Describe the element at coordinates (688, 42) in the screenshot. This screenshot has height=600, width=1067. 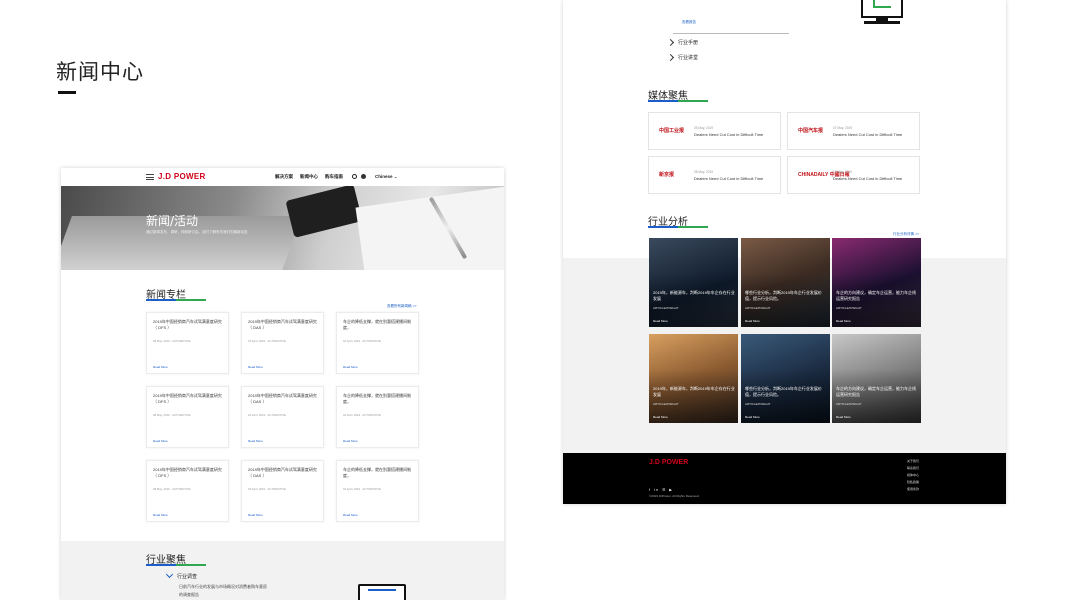
I see `tree-item-handbook: 行业手册` at that location.